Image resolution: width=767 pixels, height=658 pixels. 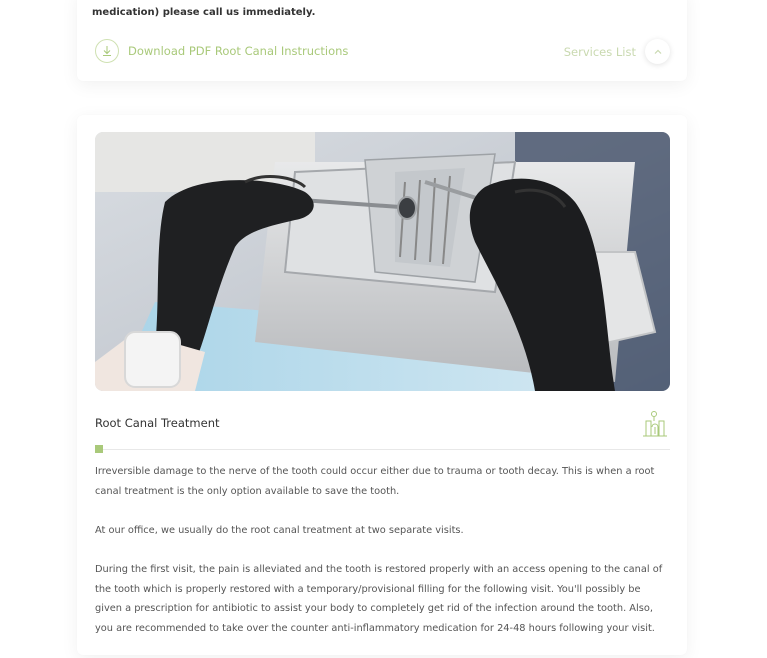 What do you see at coordinates (382, 449) in the screenshot?
I see `title-divider` at bounding box center [382, 449].